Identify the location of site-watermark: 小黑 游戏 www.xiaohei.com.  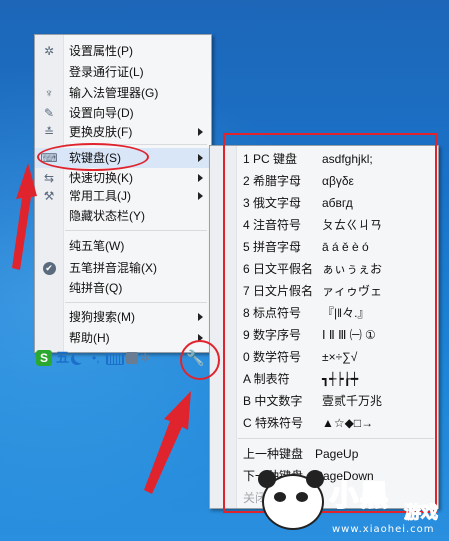
(353, 505).